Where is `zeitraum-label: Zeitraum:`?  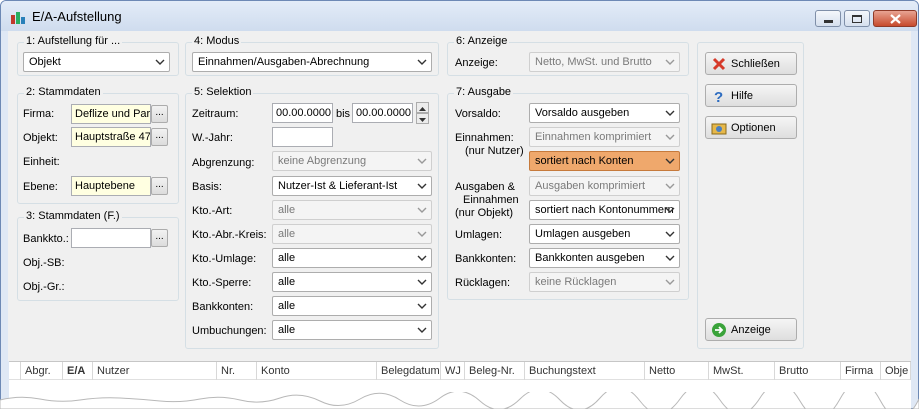 zeitraum-label: Zeitraum: is located at coordinates (215, 114).